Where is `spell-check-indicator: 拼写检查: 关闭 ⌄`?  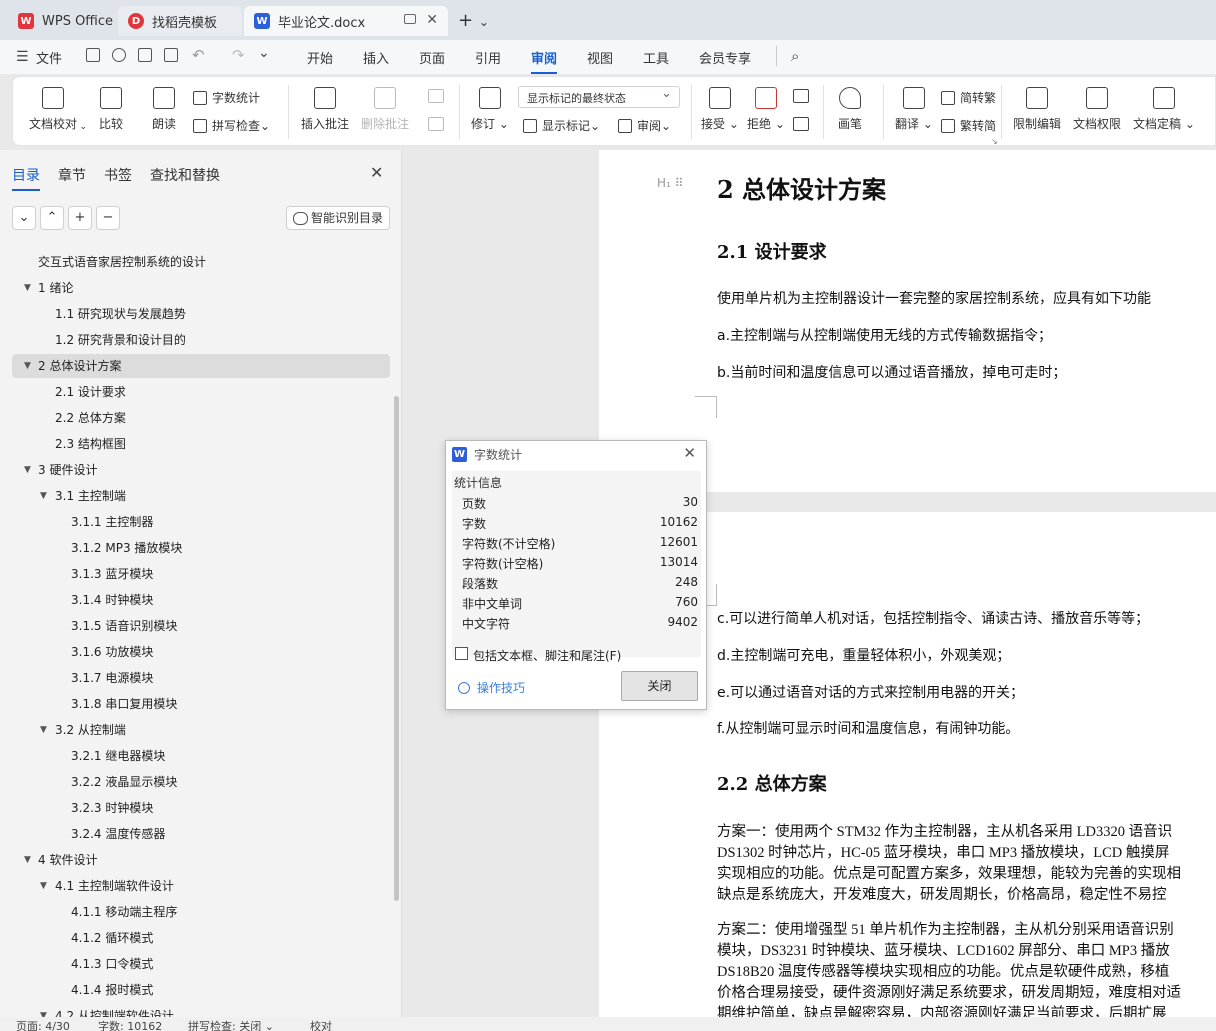 spell-check-indicator: 拼写检查: 关闭 ⌄ is located at coordinates (231, 1024).